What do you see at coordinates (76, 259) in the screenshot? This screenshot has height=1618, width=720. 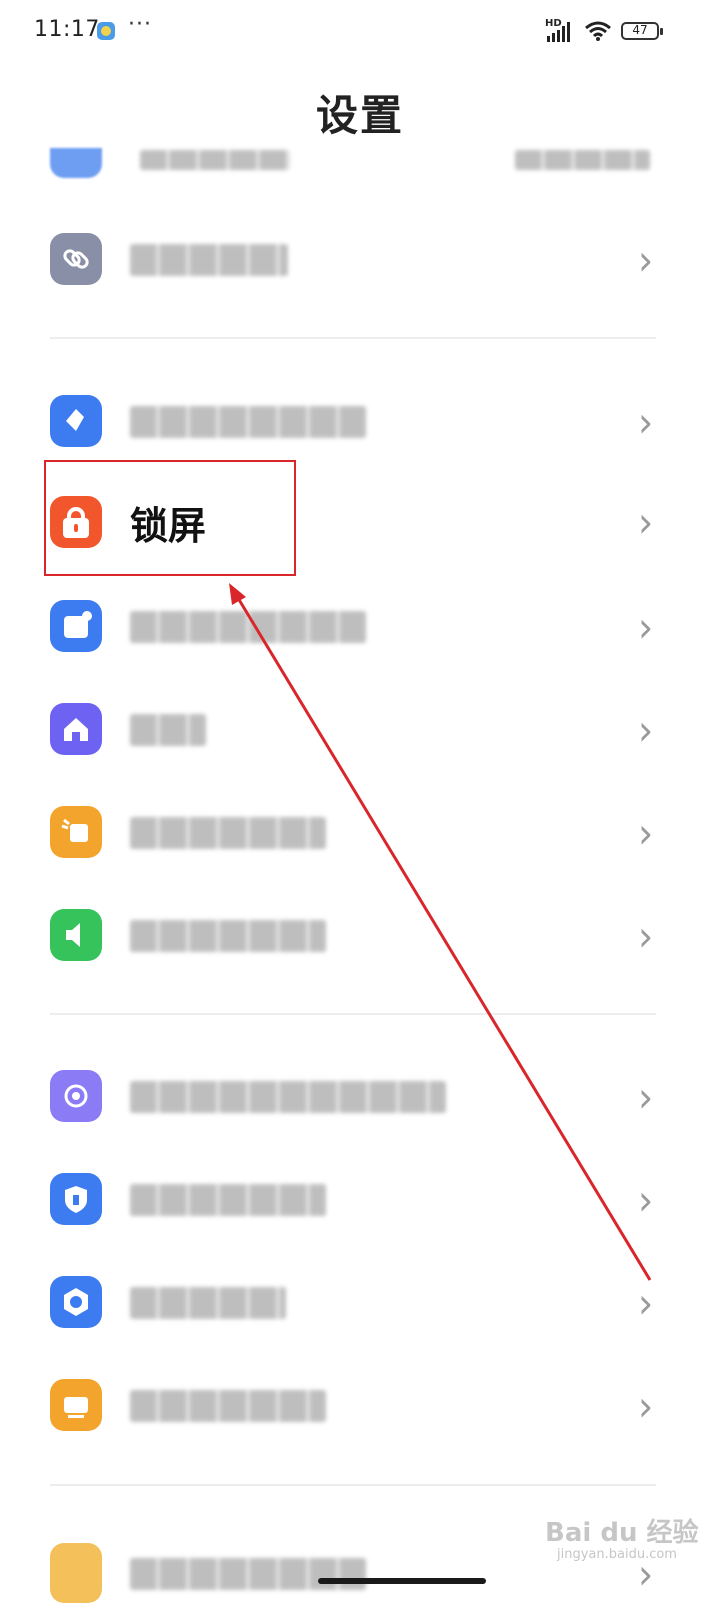 I see `link-icon` at bounding box center [76, 259].